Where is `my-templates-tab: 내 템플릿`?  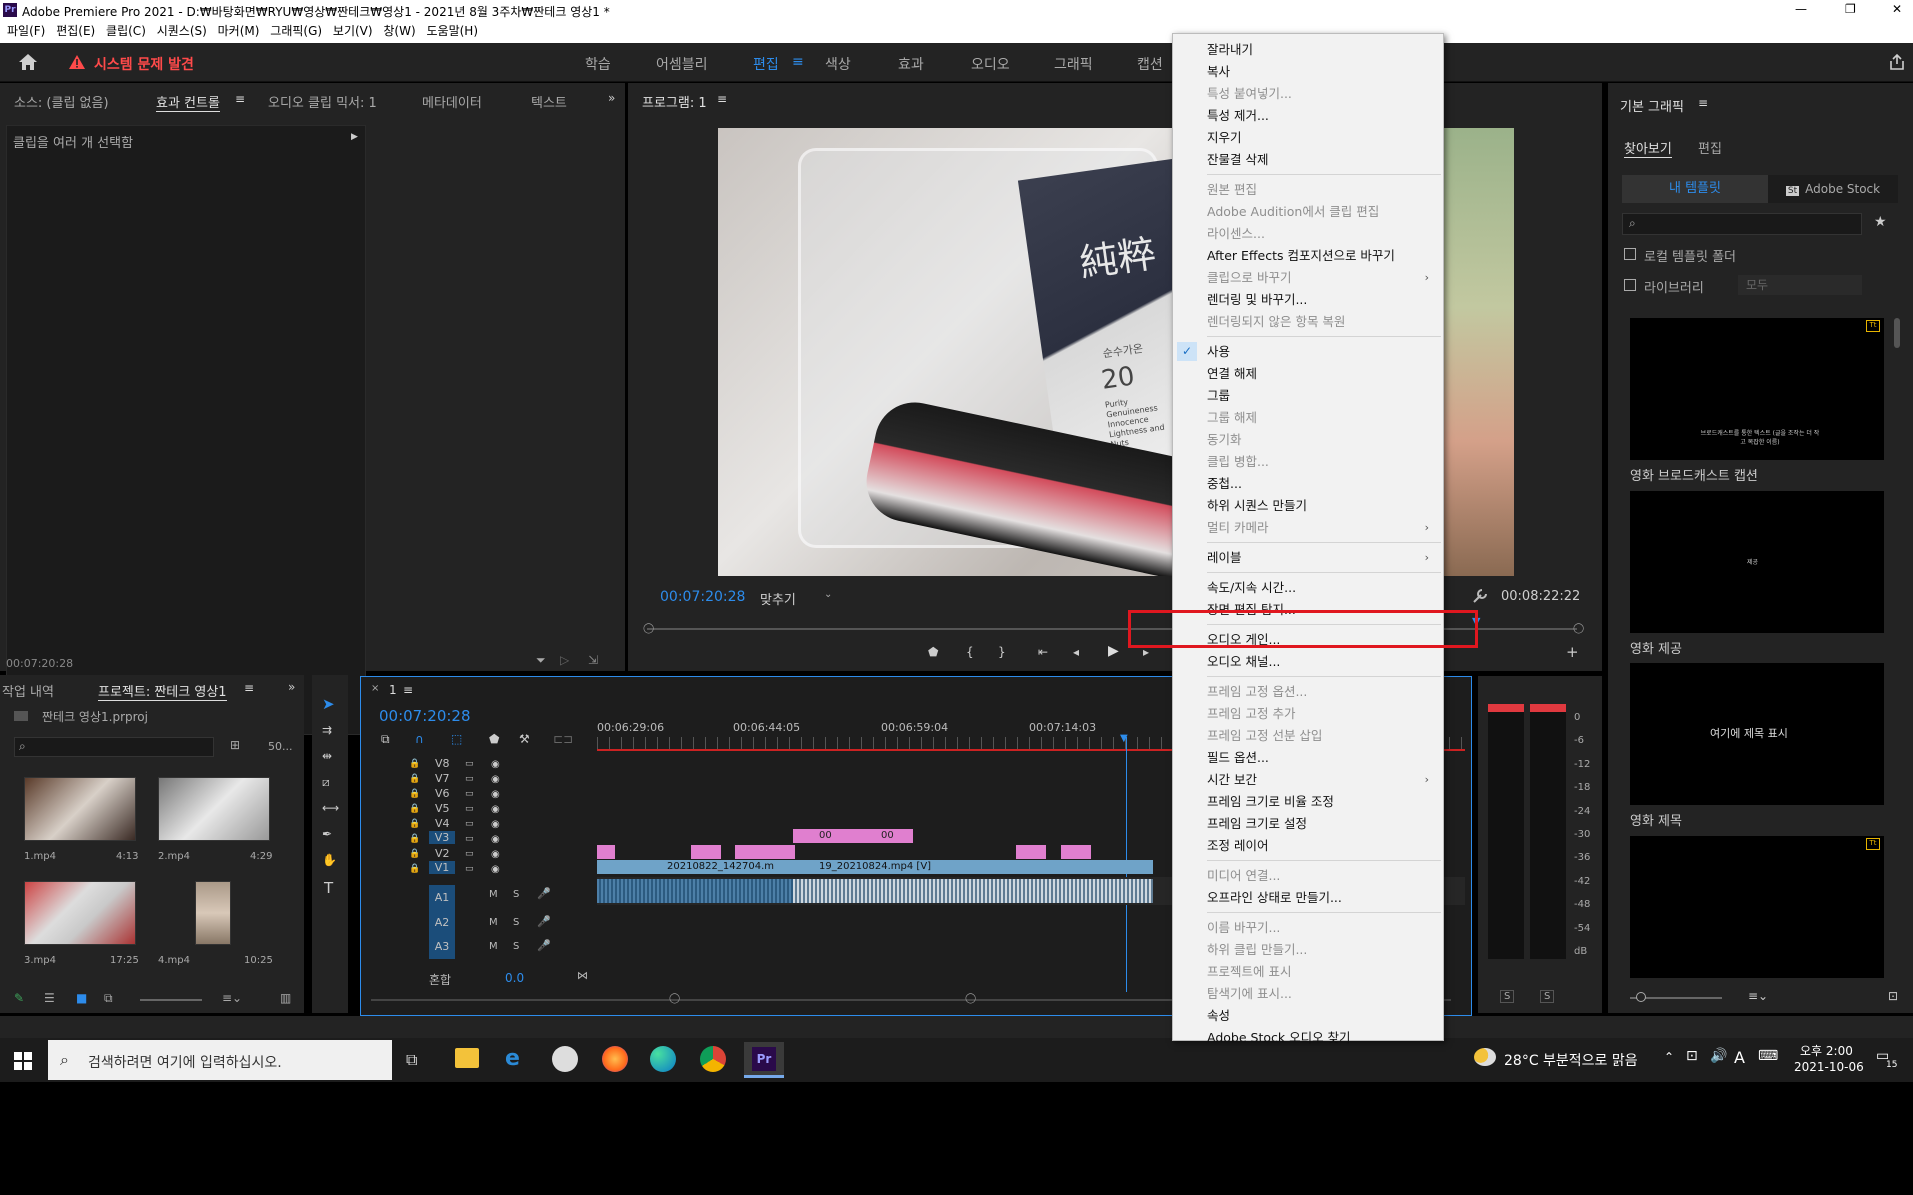
my-templates-tab: 내 템플릿 is located at coordinates (1695, 189).